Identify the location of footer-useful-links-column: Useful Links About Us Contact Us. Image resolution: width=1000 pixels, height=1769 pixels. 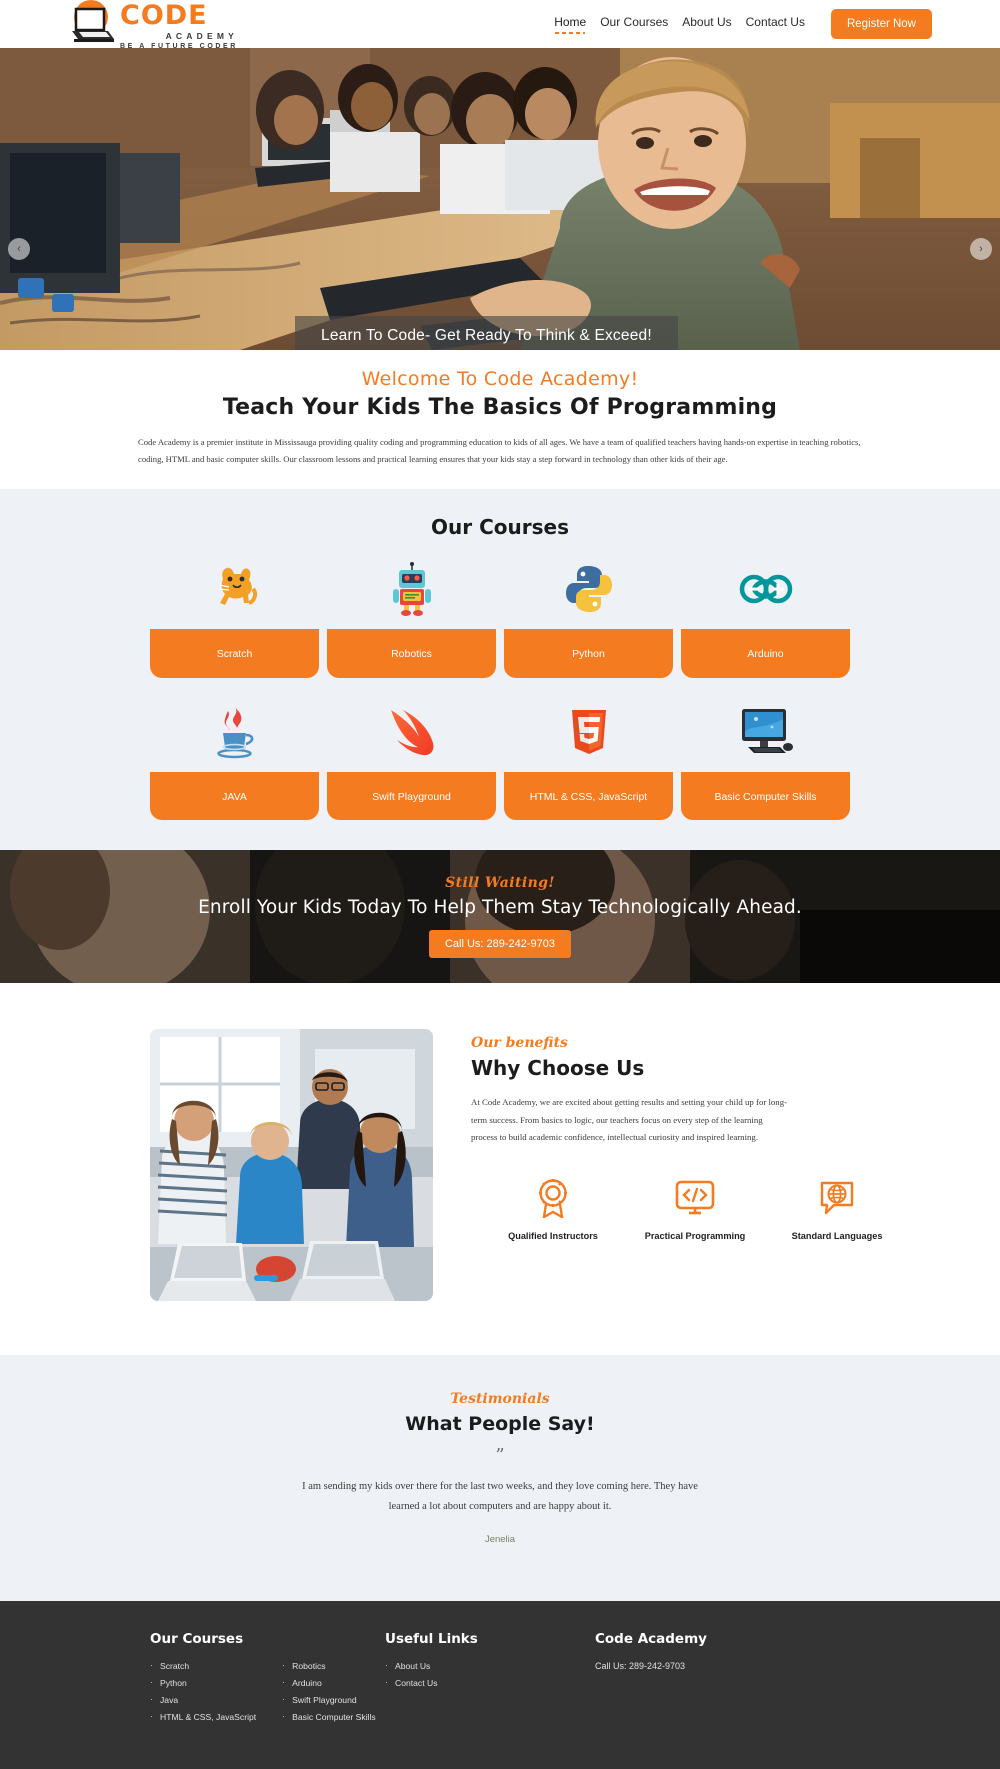
(490, 1680).